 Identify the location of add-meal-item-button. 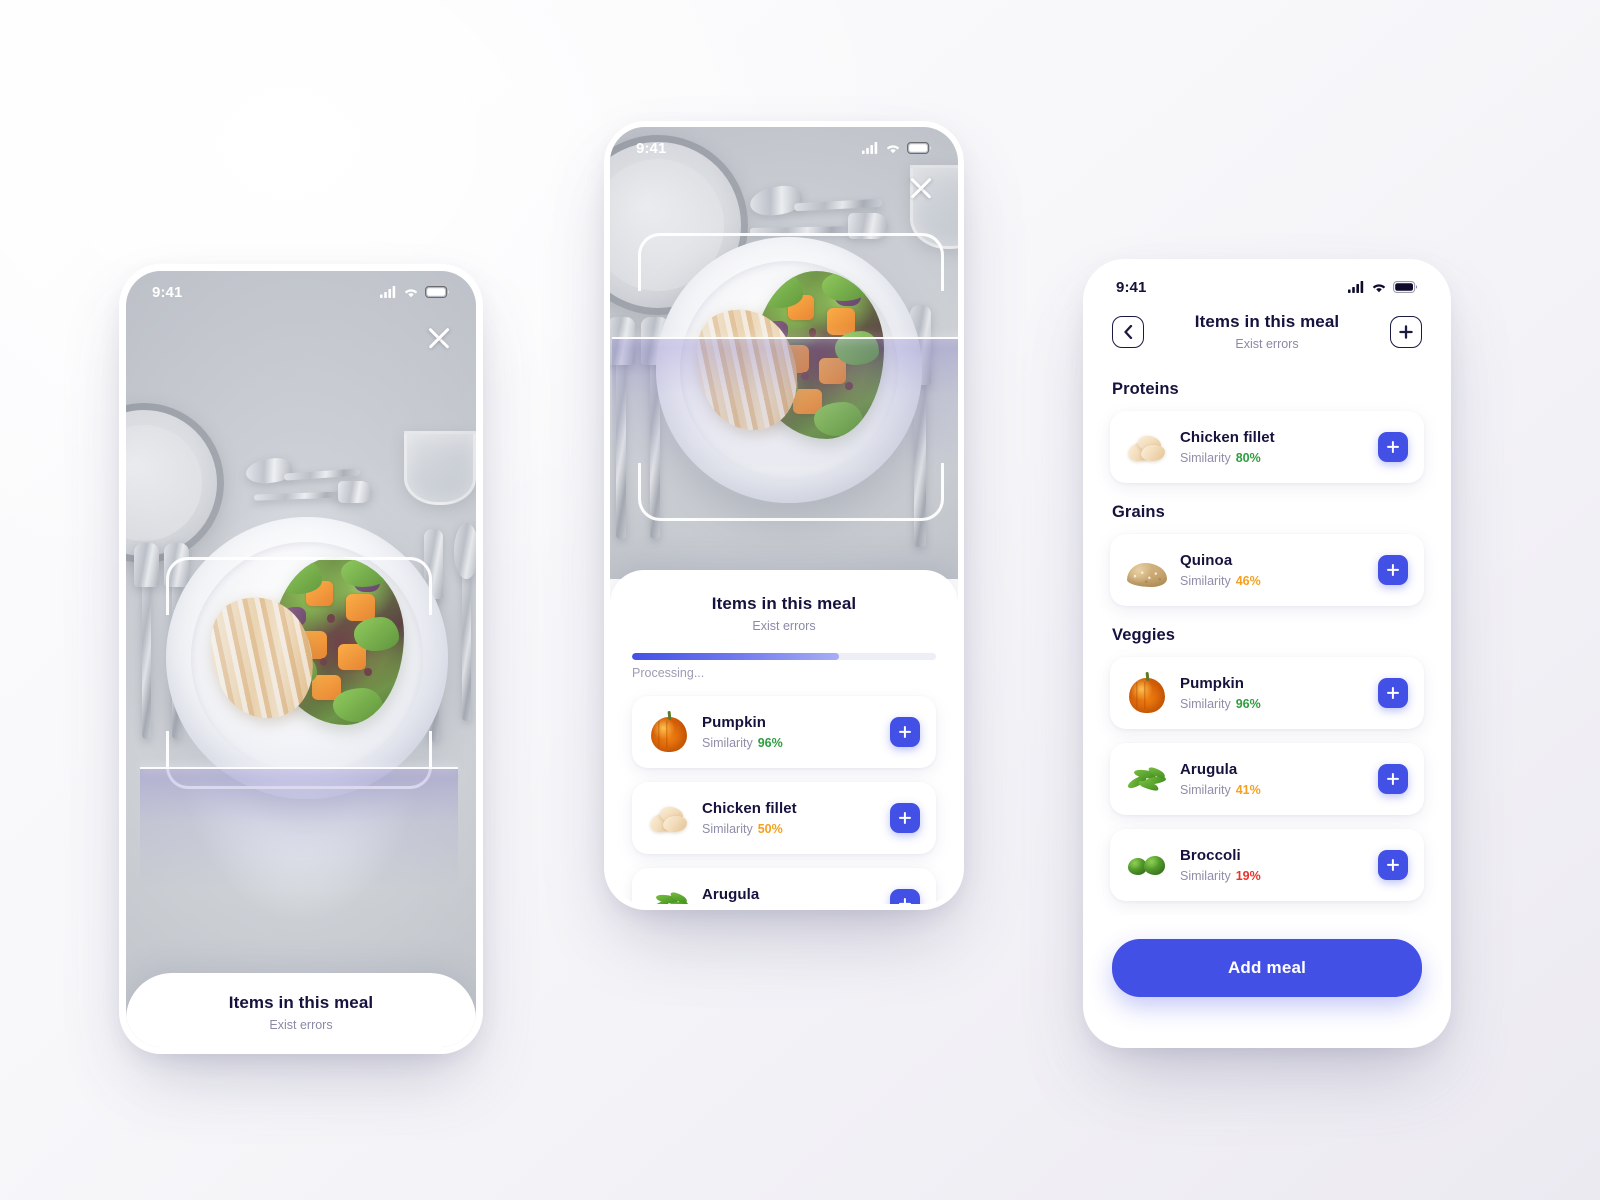
(1406, 331).